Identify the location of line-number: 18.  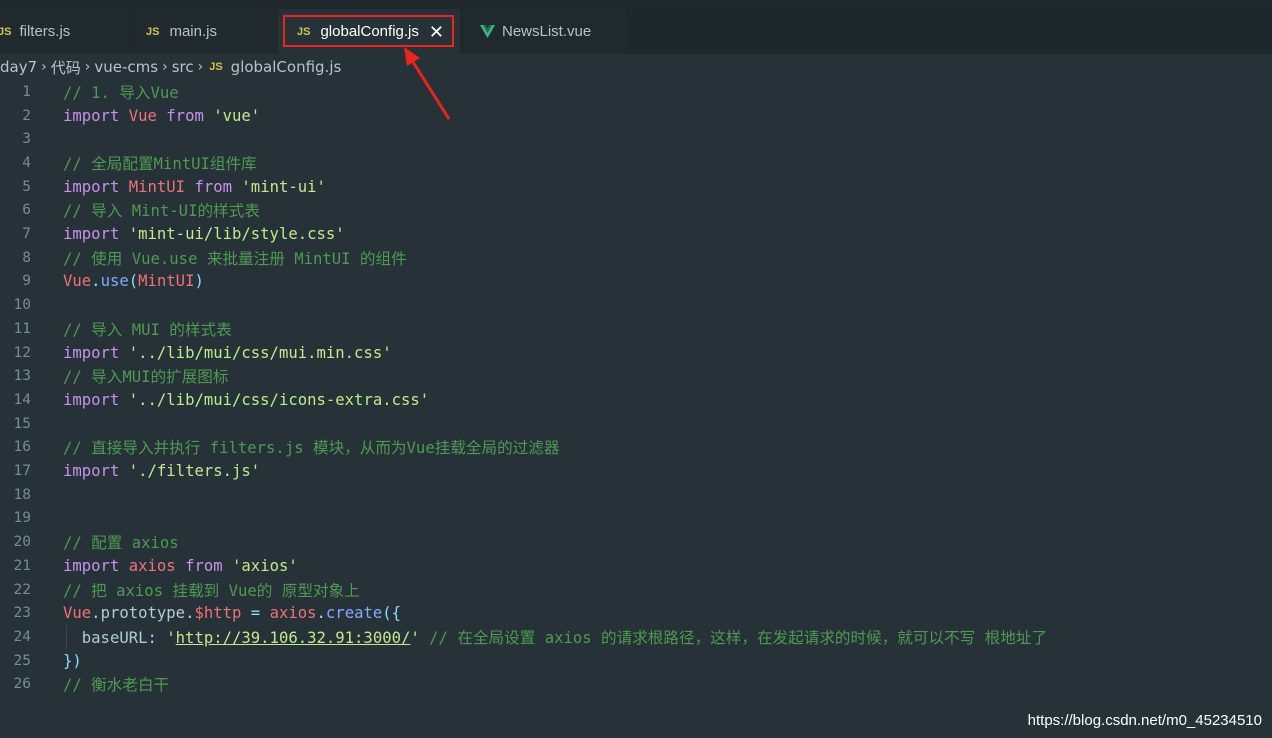
(22, 494).